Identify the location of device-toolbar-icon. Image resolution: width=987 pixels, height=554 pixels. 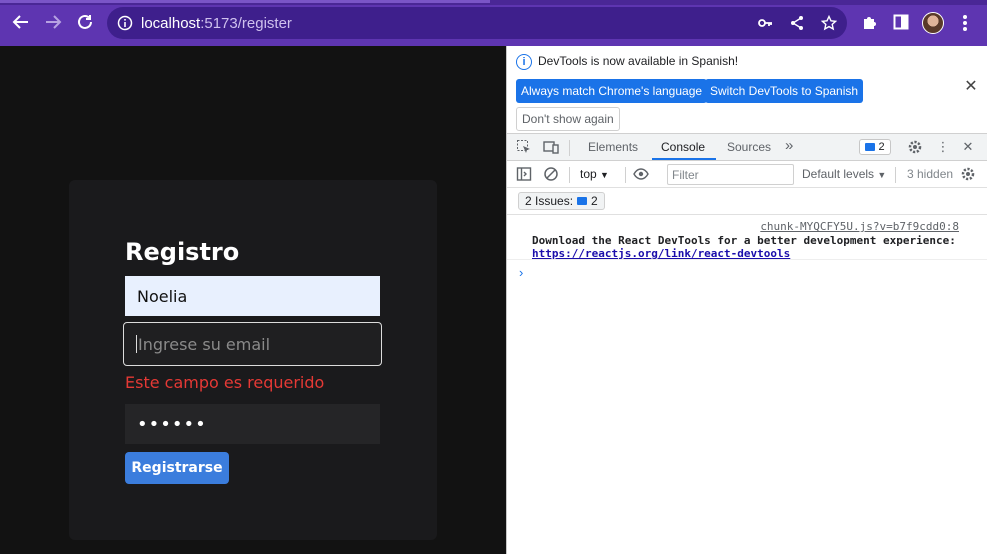
(551, 147).